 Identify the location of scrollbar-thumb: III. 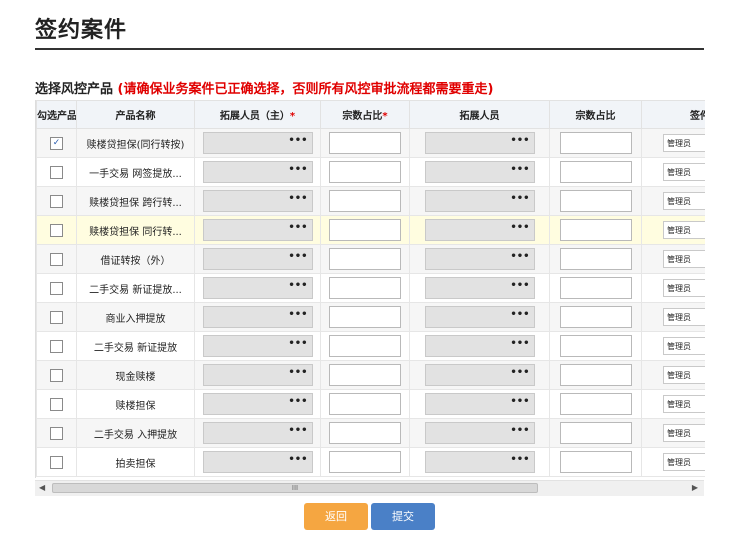
(295, 488).